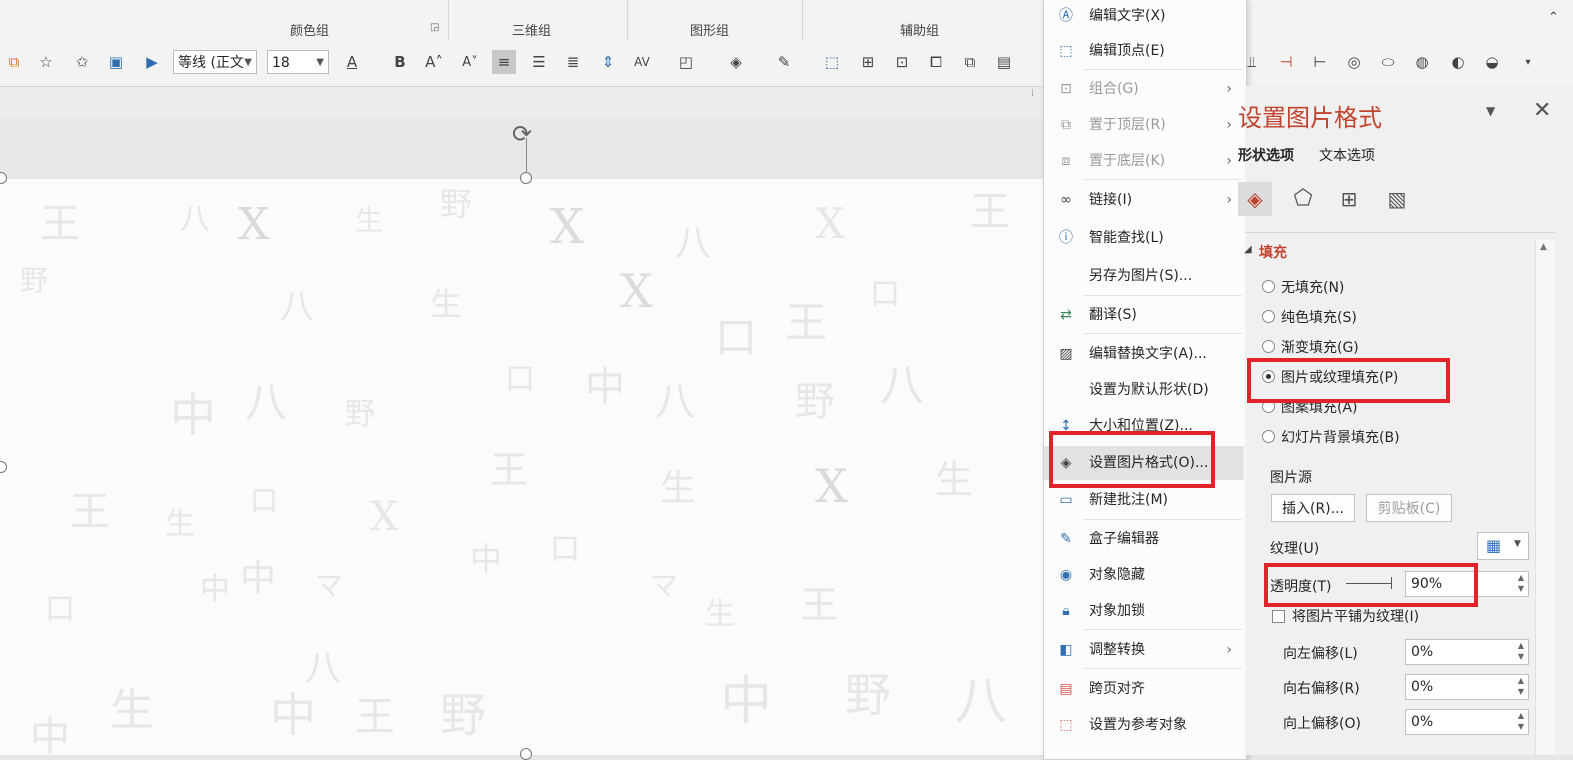  Describe the element at coordinates (1492, 62) in the screenshot. I see `subtract-icon: ◒` at that location.